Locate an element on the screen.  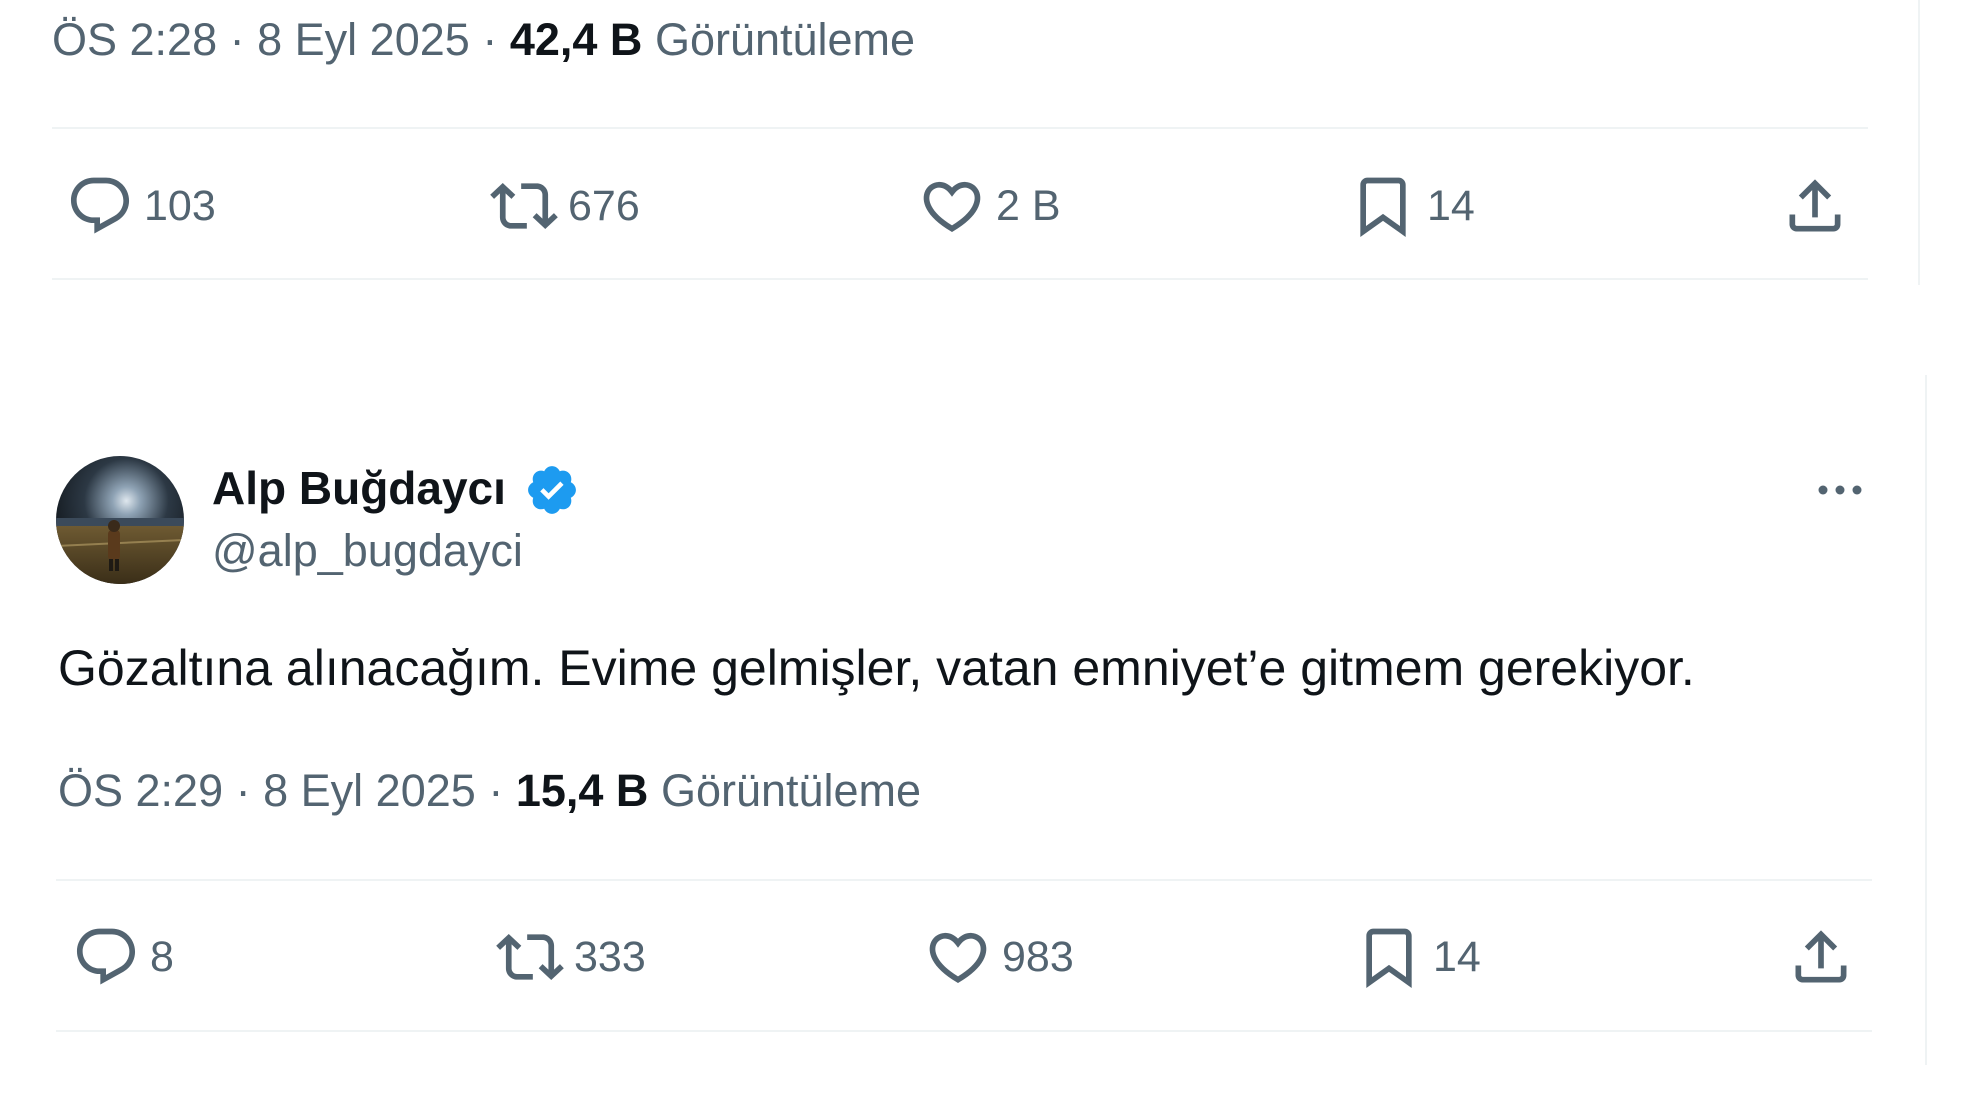
reply-button: 8 is located at coordinates (123, 957).